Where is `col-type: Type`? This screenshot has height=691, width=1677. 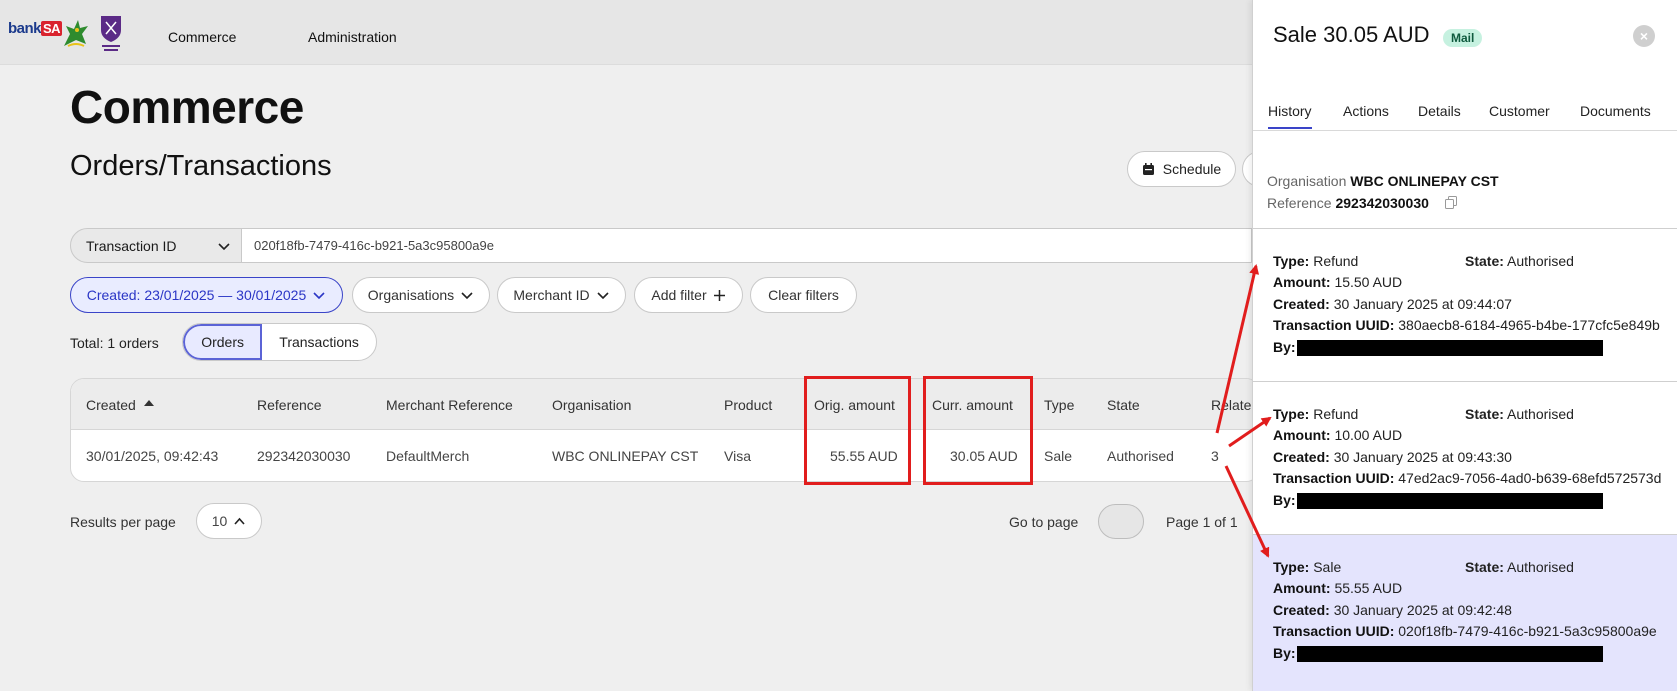 col-type: Type is located at coordinates (1059, 405).